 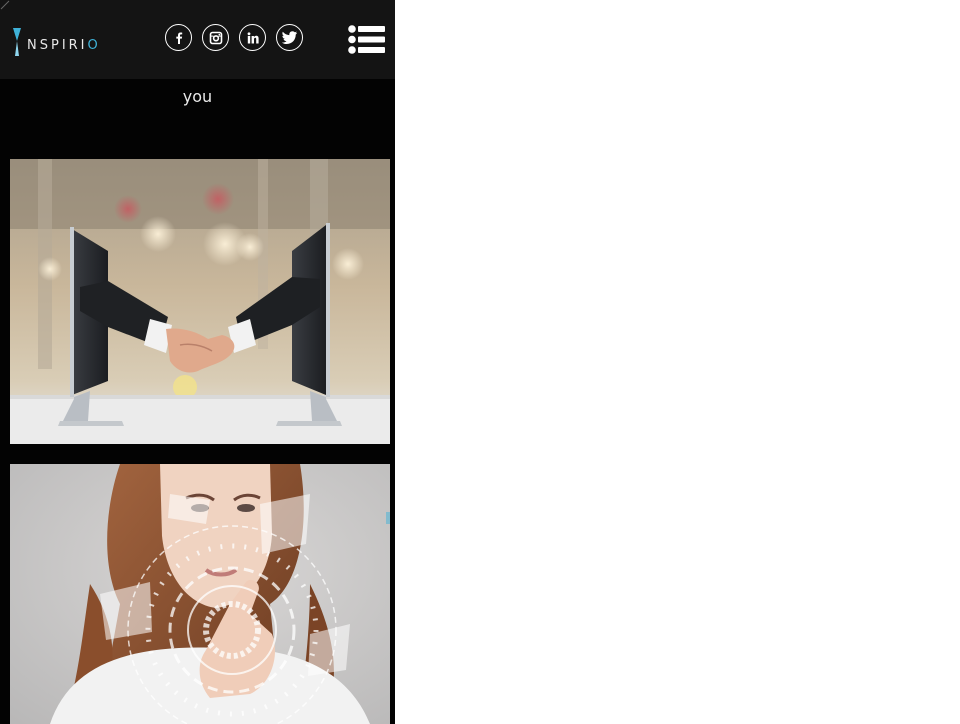 What do you see at coordinates (17, 42) in the screenshot?
I see `logo-mark-icon` at bounding box center [17, 42].